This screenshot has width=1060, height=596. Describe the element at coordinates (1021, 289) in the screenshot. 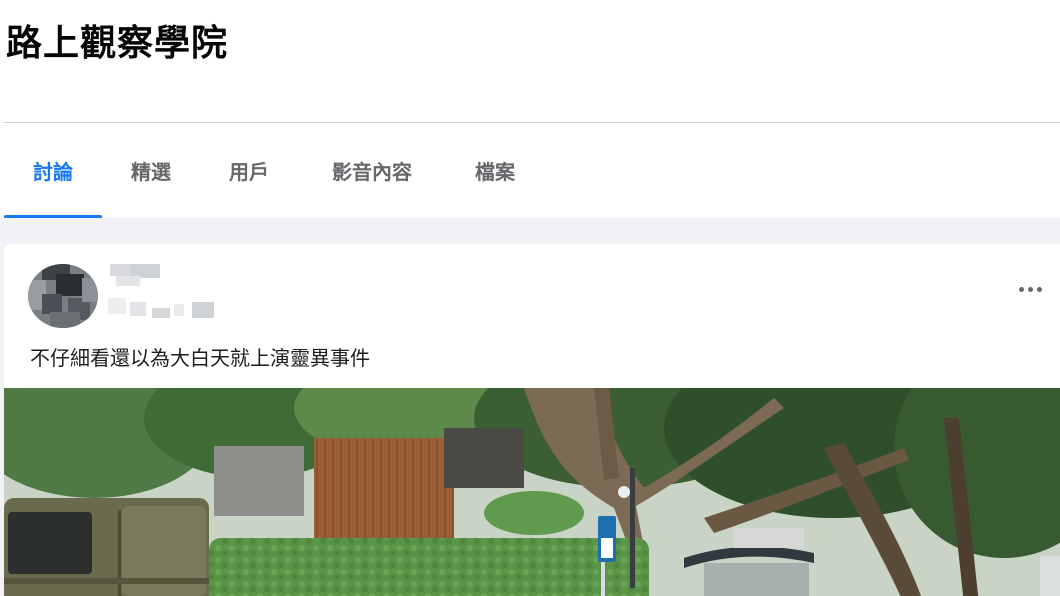

I see `more-horizontal-icon` at that location.